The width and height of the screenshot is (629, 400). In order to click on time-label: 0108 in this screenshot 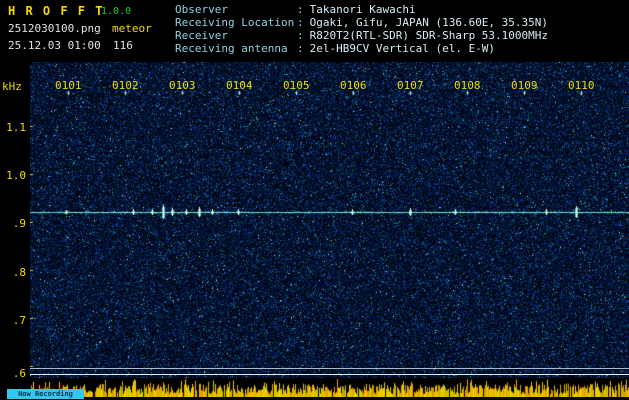, I will do `click(467, 85)`.